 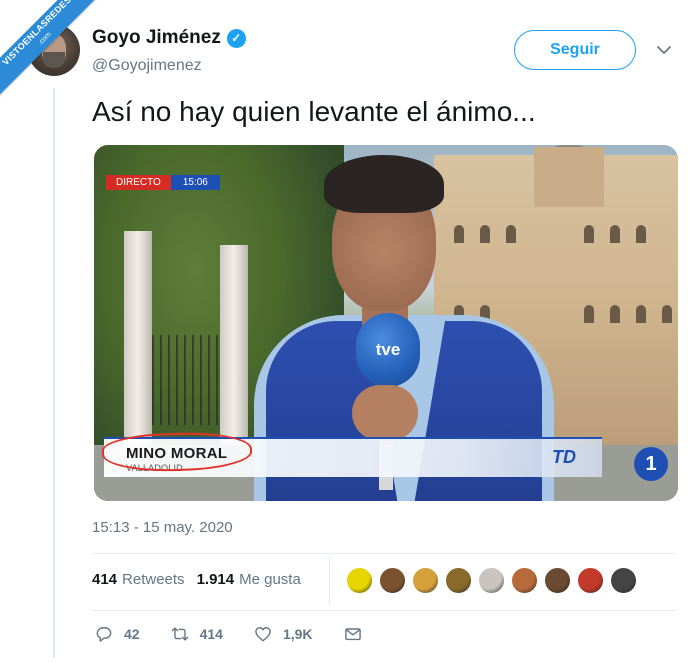 What do you see at coordinates (179, 634) in the screenshot?
I see `retweet-icon` at bounding box center [179, 634].